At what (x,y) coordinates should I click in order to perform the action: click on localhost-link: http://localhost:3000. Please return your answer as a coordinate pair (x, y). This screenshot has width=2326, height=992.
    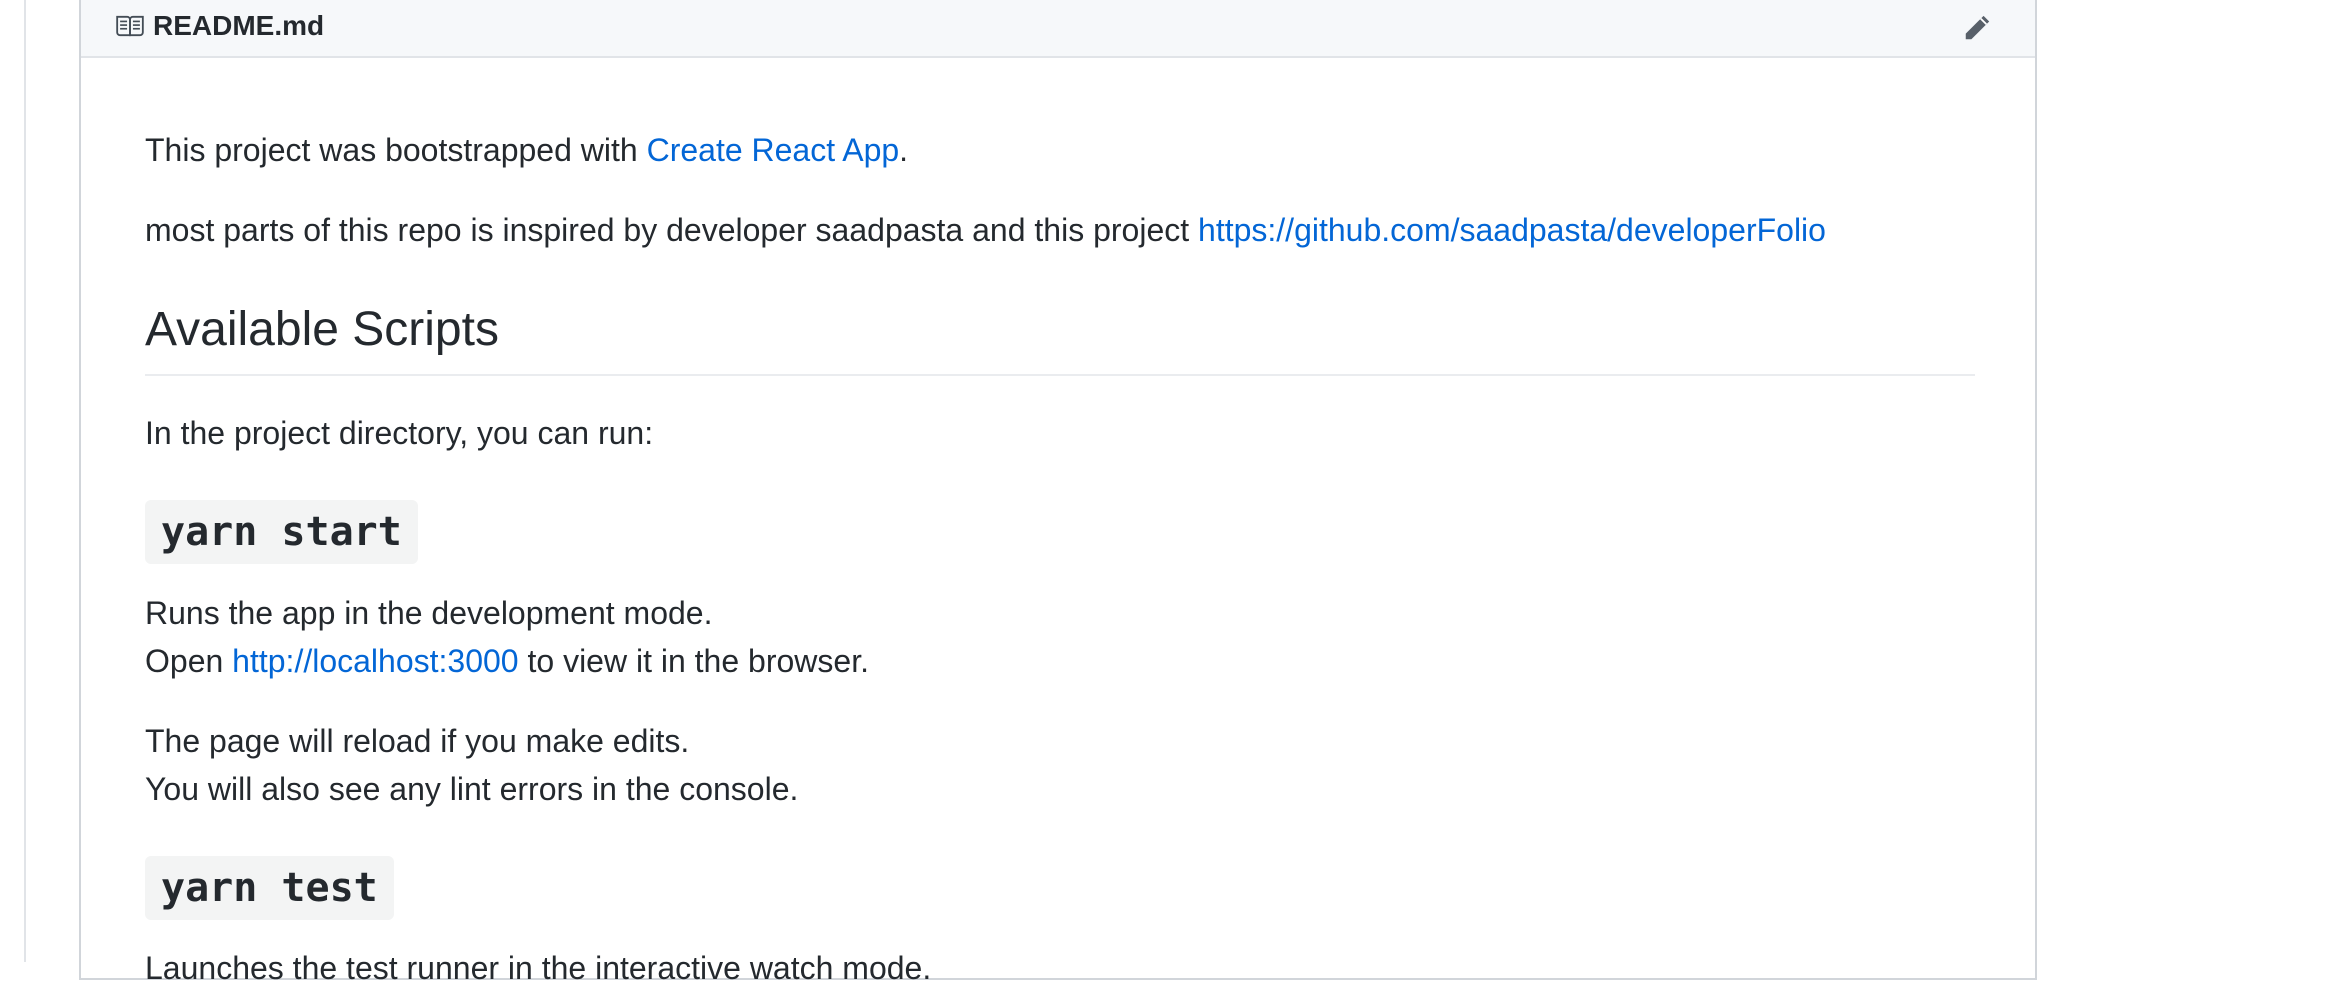
    Looking at the image, I should click on (375, 661).